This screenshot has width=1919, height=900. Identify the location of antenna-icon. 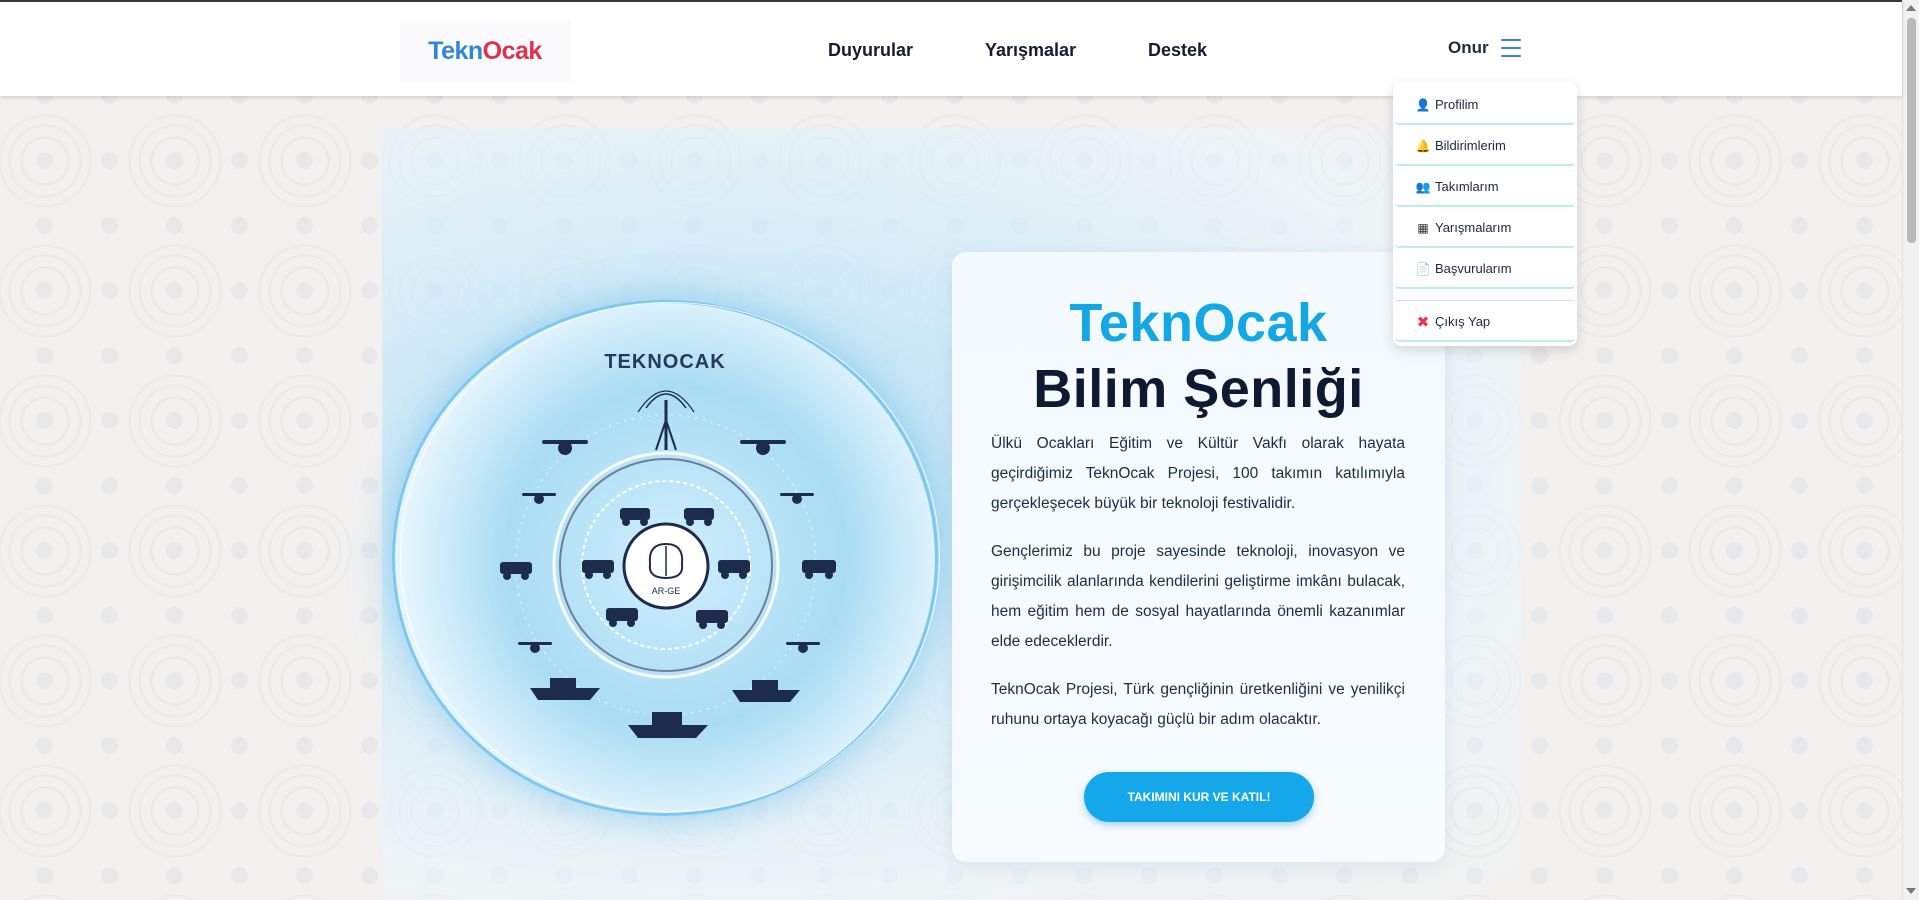
(666, 420).